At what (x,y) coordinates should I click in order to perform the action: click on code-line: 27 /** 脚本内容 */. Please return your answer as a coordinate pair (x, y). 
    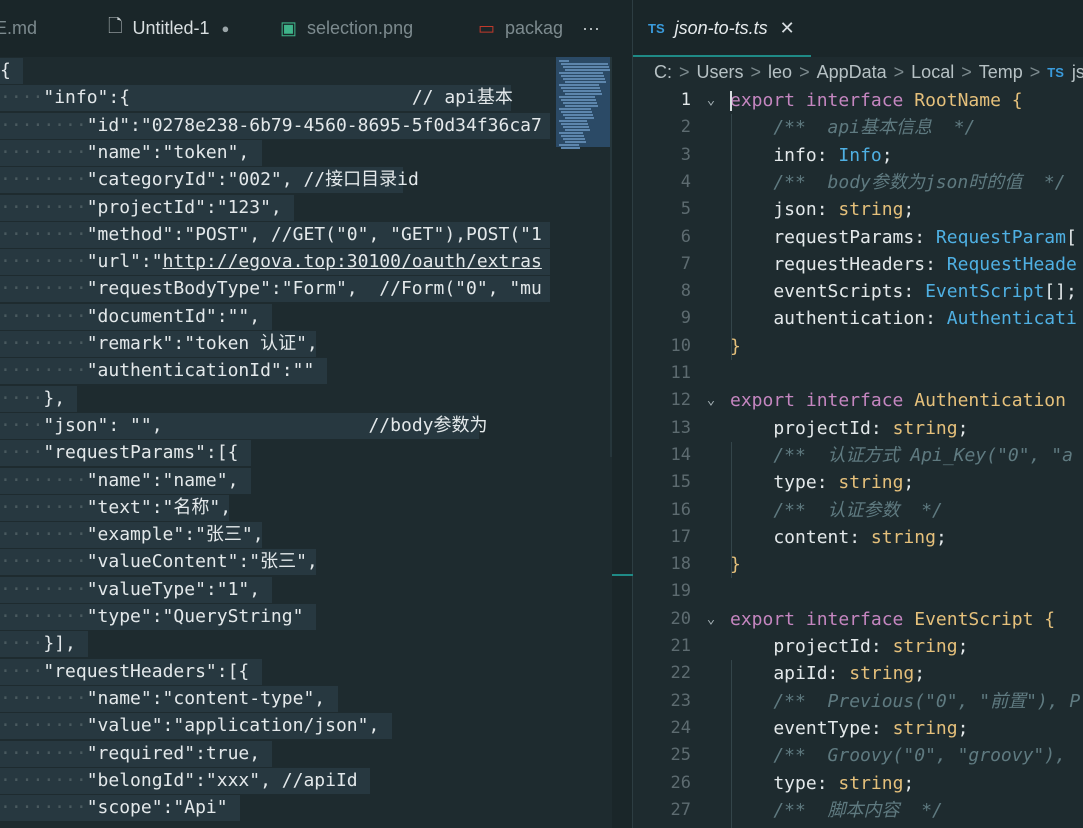
    Looking at the image, I should click on (858, 810).